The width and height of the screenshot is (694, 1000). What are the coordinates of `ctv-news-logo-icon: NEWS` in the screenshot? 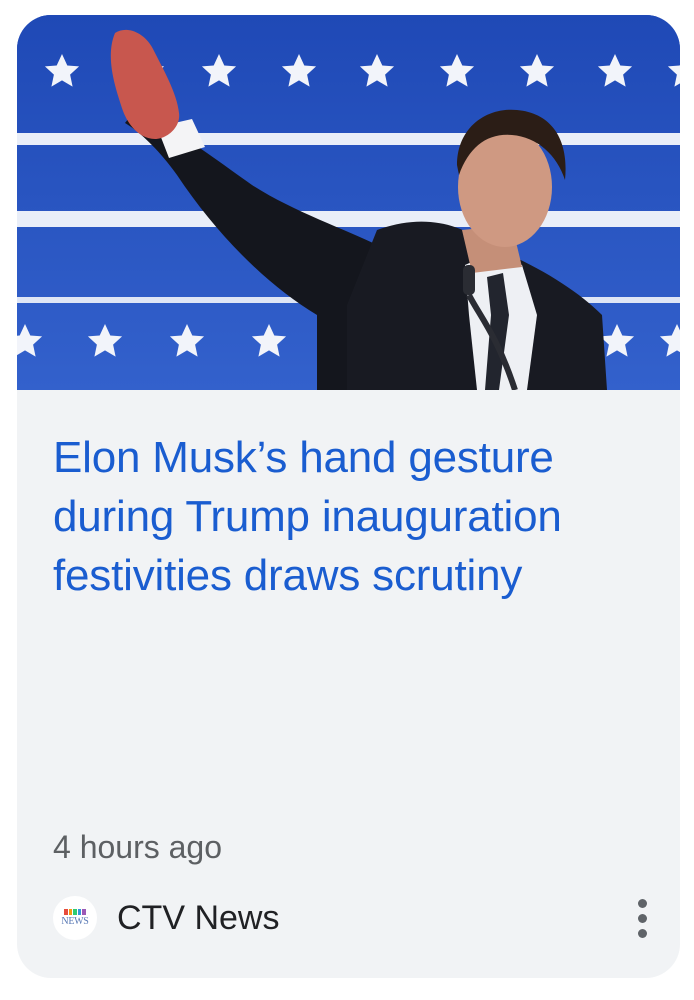 It's located at (75, 918).